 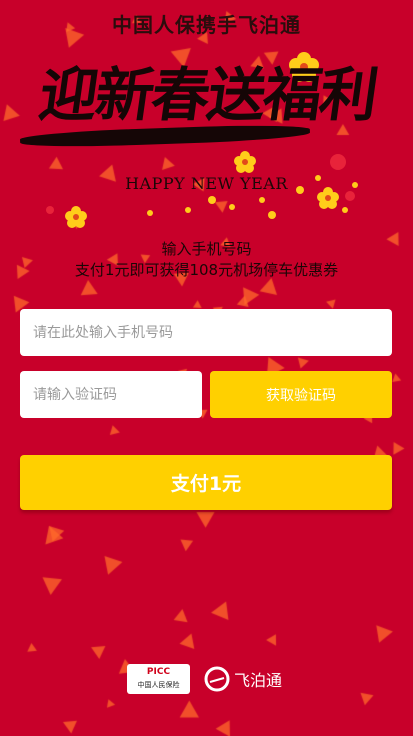 I want to click on get-code-button: 获取验证码, so click(x=301, y=394).